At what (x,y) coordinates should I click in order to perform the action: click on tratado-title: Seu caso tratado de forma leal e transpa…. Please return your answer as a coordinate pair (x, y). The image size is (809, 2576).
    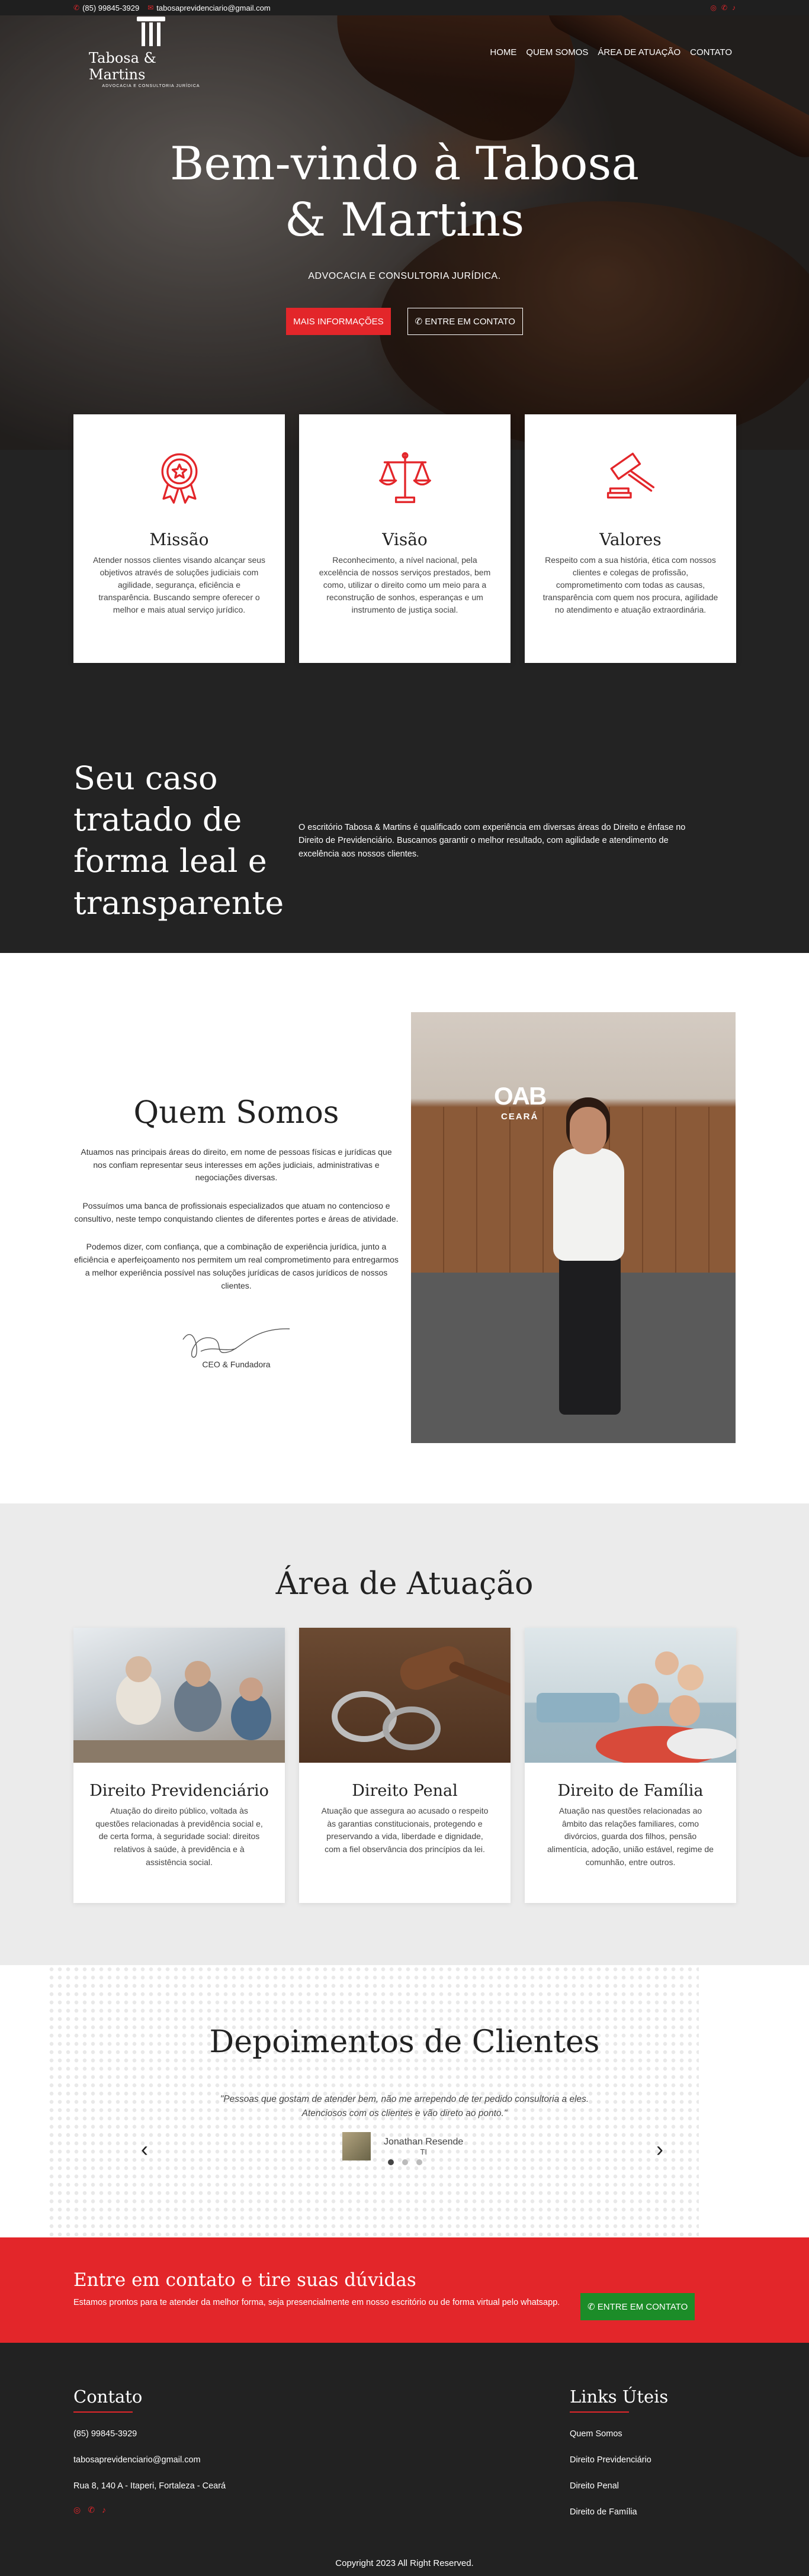
    Looking at the image, I should click on (178, 841).